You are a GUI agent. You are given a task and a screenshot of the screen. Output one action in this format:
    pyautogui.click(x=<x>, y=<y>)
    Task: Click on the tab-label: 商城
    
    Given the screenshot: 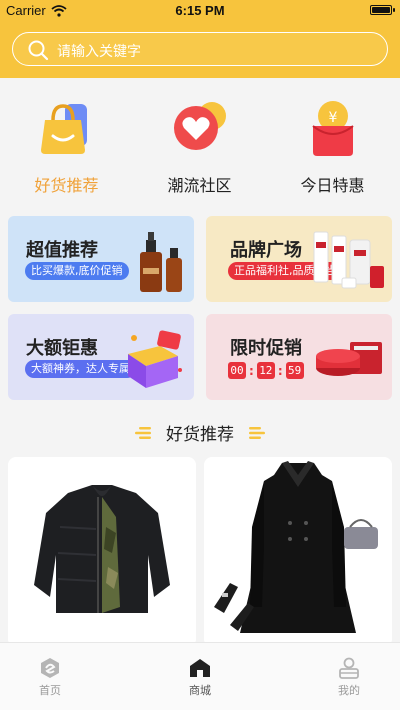 What is the action you would take?
    pyautogui.click(x=200, y=690)
    